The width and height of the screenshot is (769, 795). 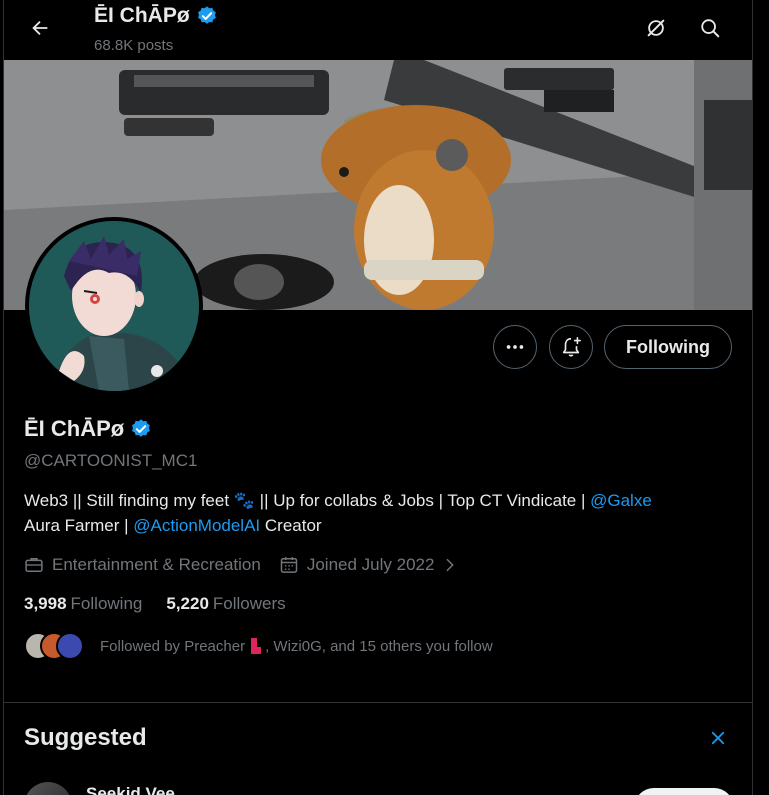 What do you see at coordinates (156, 564) in the screenshot?
I see `category-label: Entertainment & Recreation` at bounding box center [156, 564].